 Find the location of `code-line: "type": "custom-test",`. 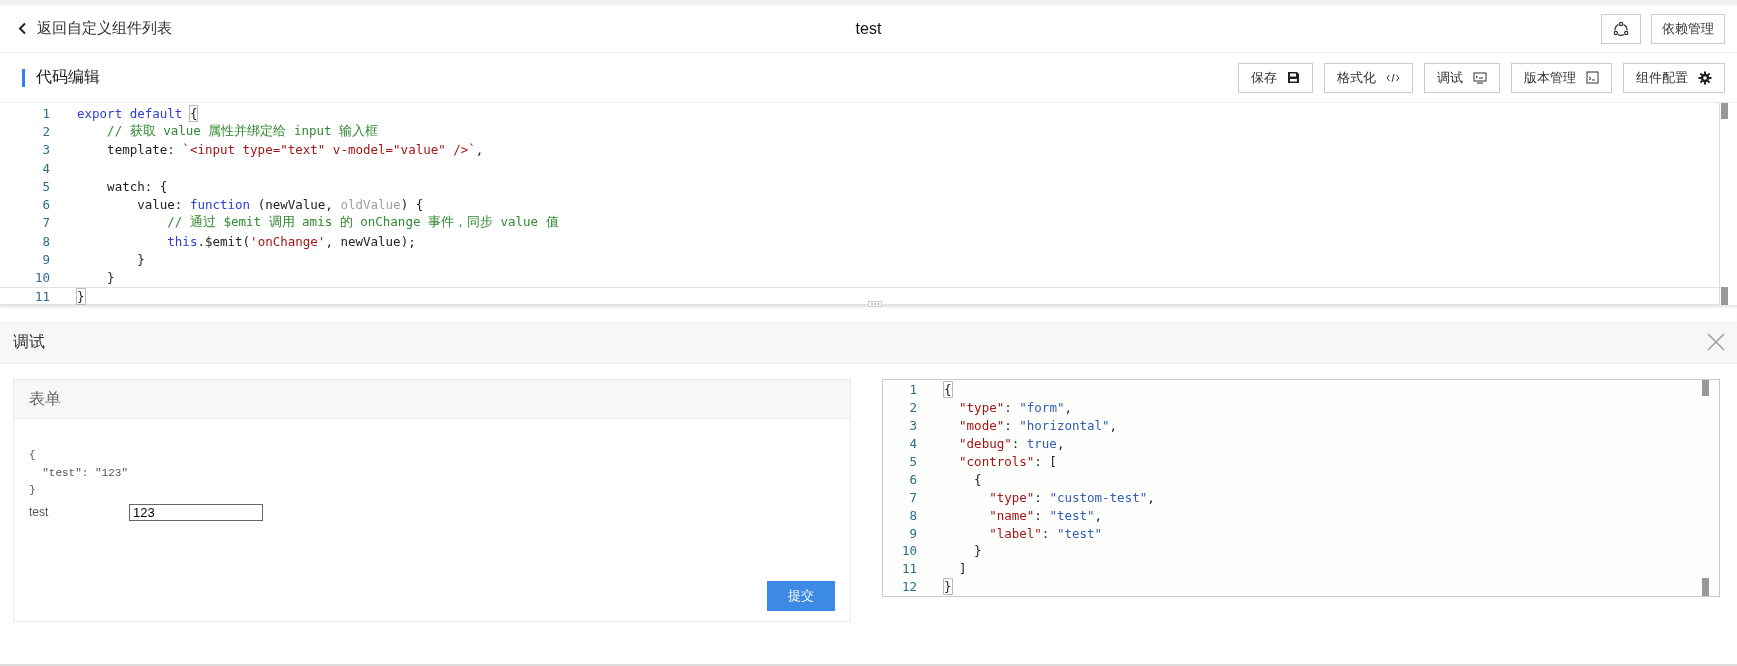

code-line: "type": "custom-test", is located at coordinates (1071, 497).